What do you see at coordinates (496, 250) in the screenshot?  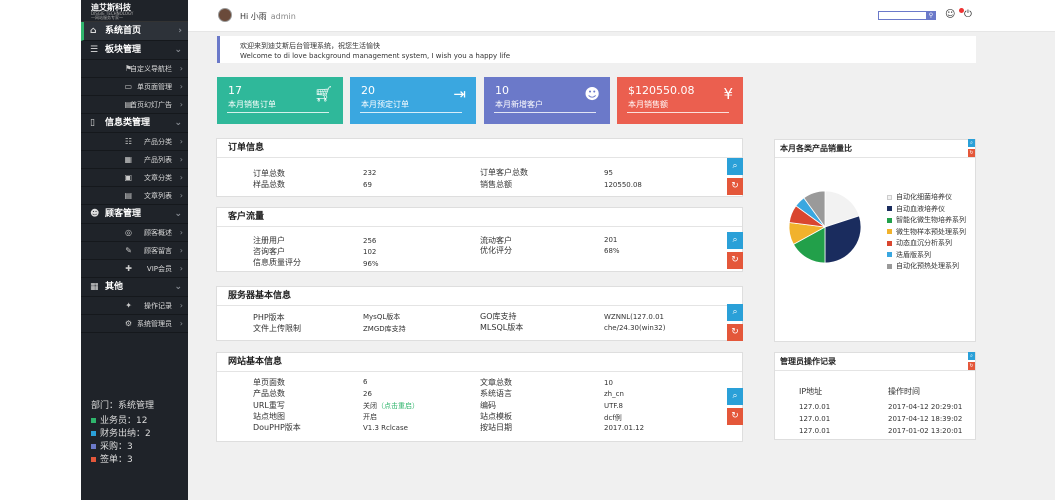 I see `field-label: 优化评分` at bounding box center [496, 250].